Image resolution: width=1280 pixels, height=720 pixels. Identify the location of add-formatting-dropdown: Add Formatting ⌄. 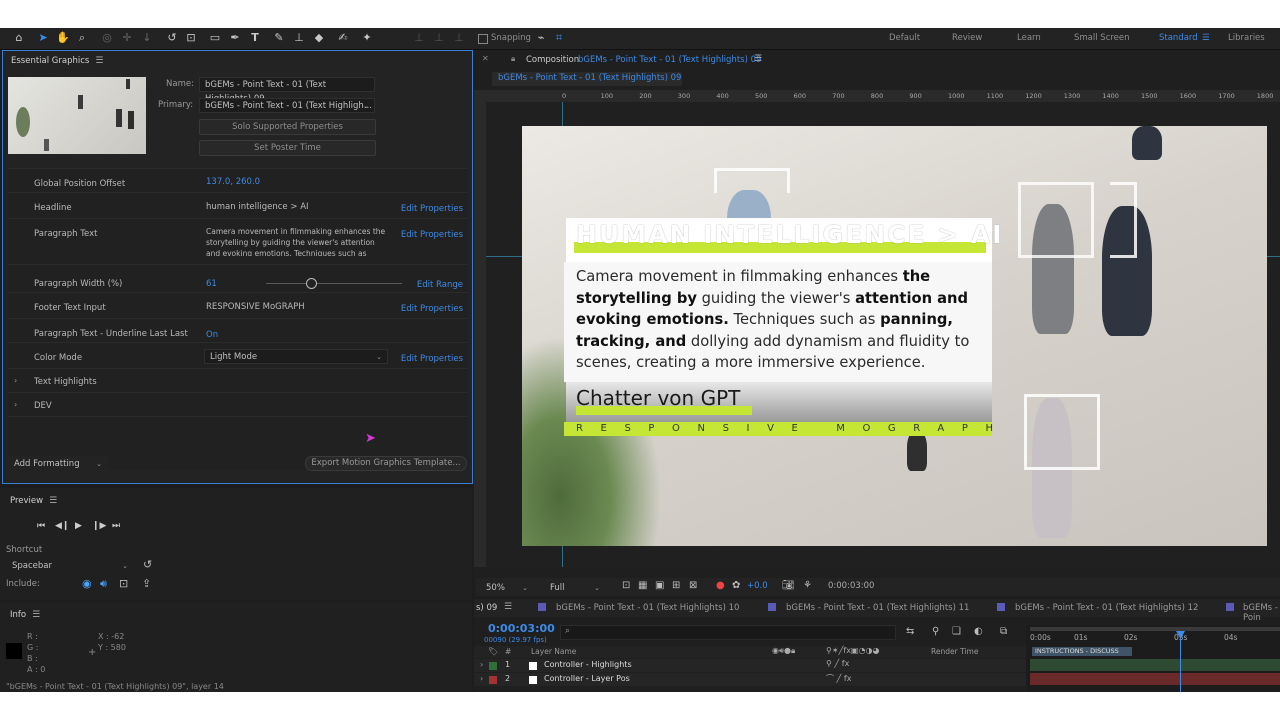
(58, 463).